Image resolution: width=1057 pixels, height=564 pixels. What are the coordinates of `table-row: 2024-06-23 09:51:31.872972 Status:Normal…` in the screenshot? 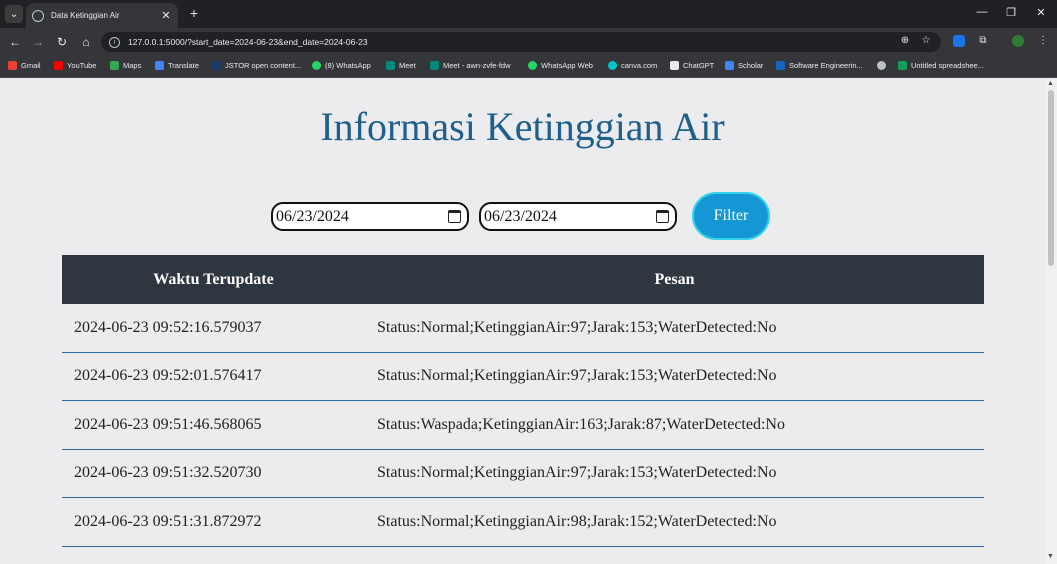 It's located at (523, 522).